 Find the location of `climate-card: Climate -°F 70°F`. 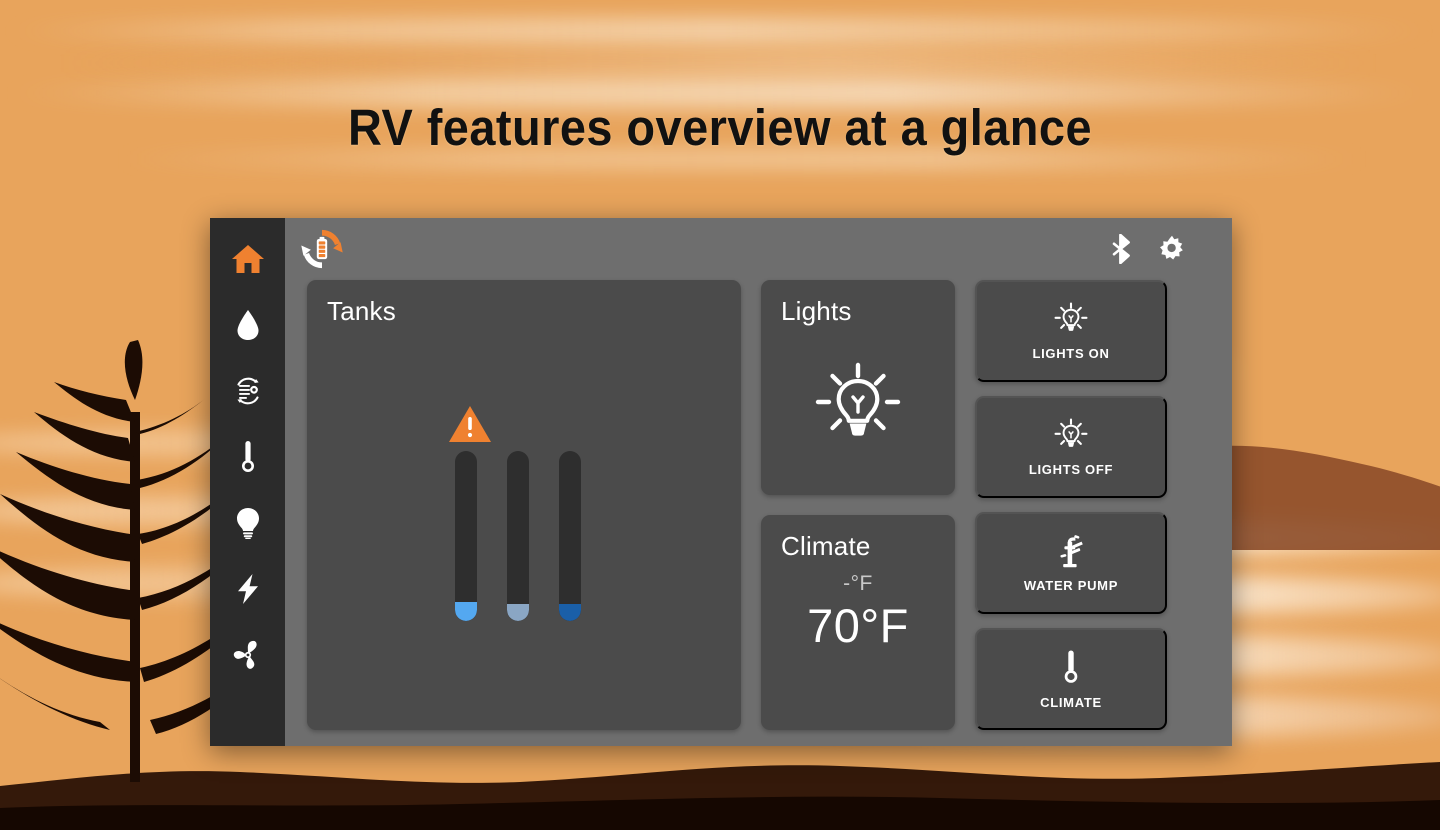

climate-card: Climate -°F 70°F is located at coordinates (858, 622).